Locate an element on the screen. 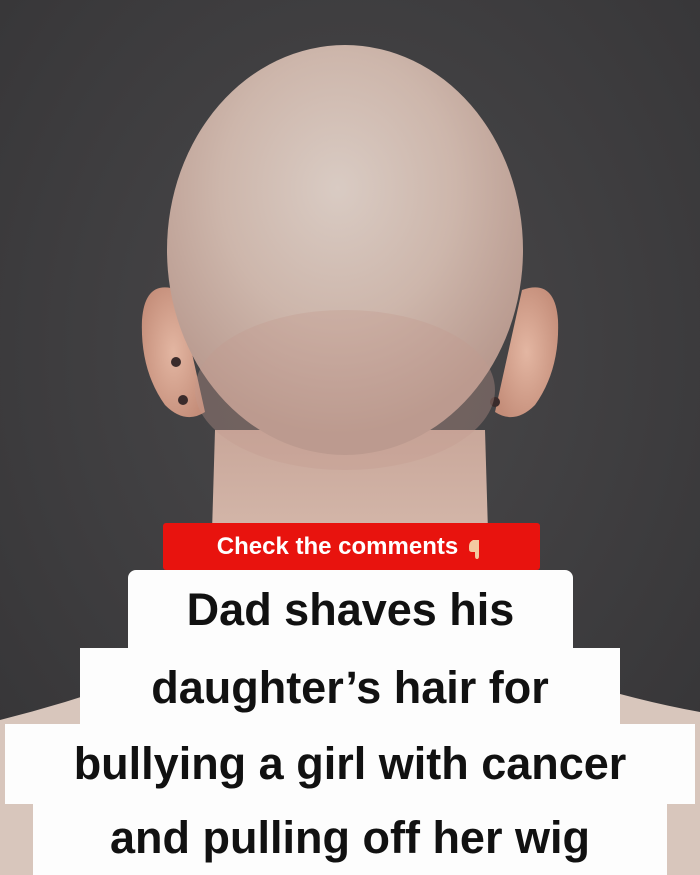  check-comments-banner: Check the comments is located at coordinates (351, 546).